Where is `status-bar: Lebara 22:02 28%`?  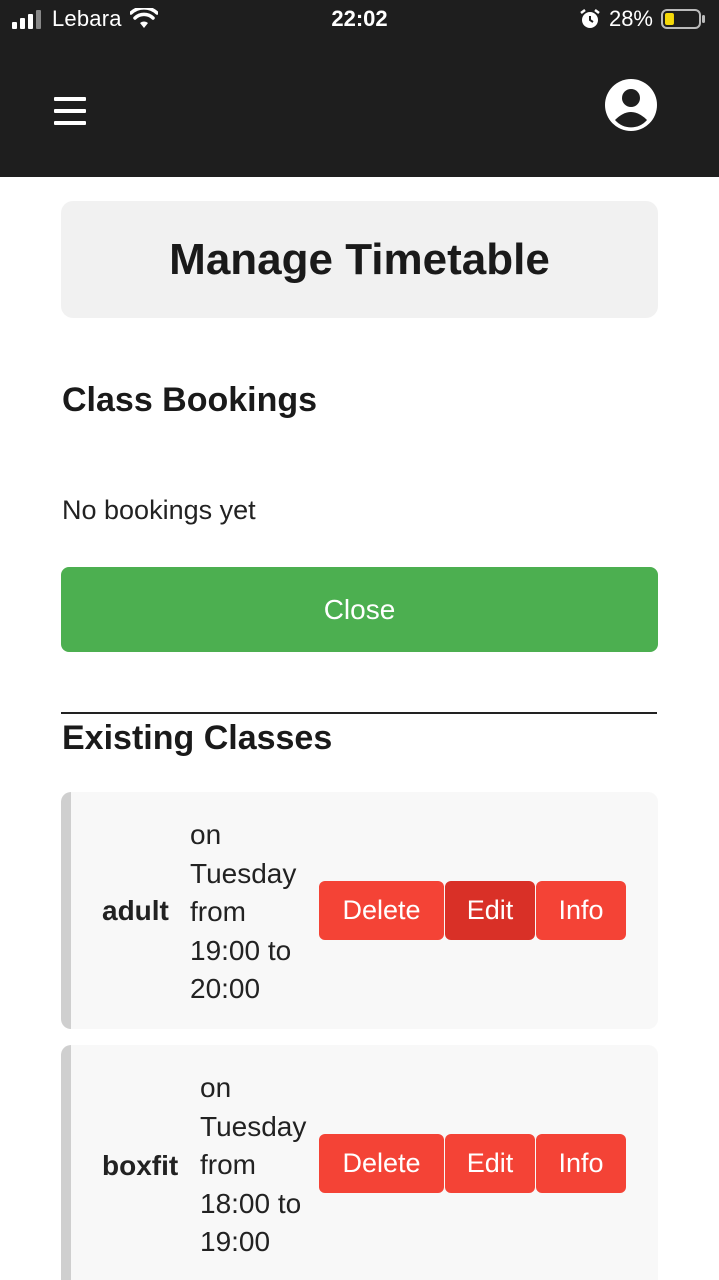
status-bar: Lebara 22:02 28% is located at coordinates (359, 20).